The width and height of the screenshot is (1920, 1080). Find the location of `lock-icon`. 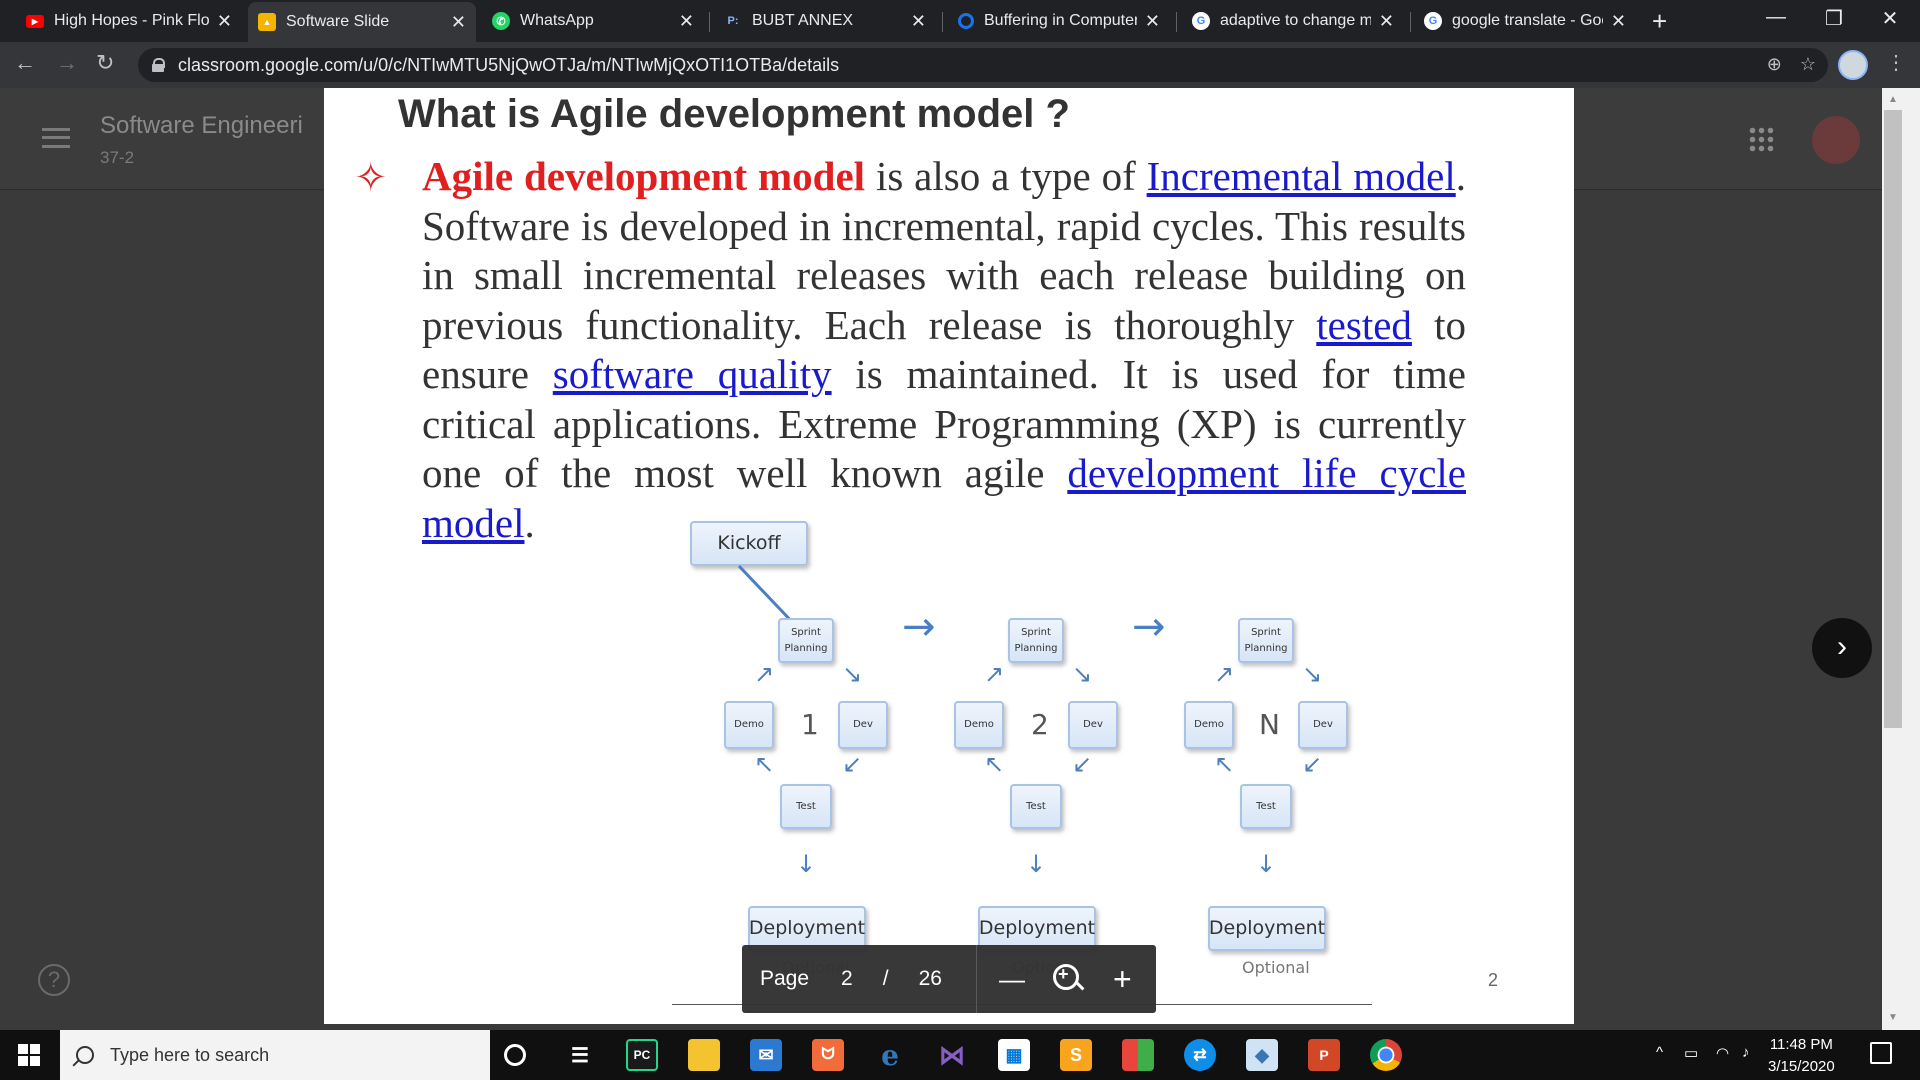

lock-icon is located at coordinates (158, 65).